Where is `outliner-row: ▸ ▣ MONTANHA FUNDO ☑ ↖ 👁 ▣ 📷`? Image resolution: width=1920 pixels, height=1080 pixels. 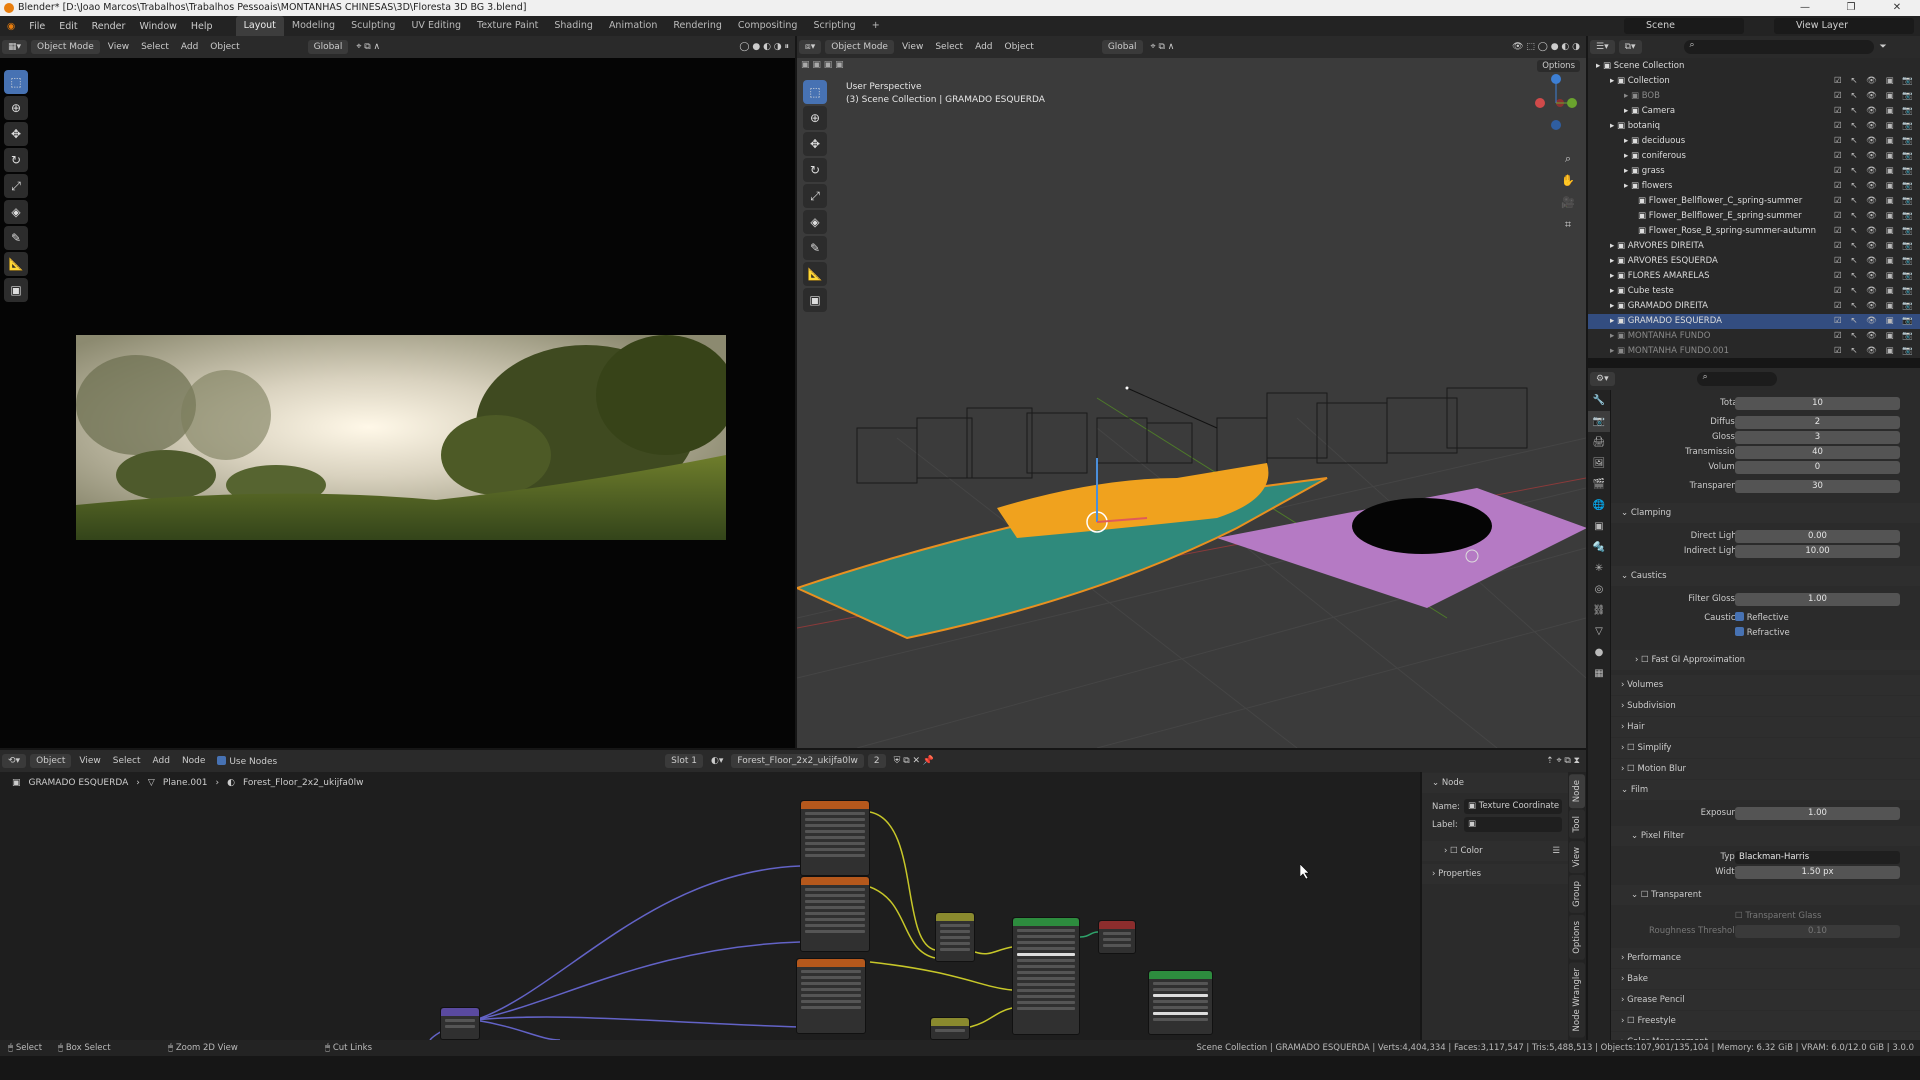 outliner-row: ▸ ▣ MONTANHA FUNDO ☑ ↖ 👁 ▣ 📷 is located at coordinates (1754, 336).